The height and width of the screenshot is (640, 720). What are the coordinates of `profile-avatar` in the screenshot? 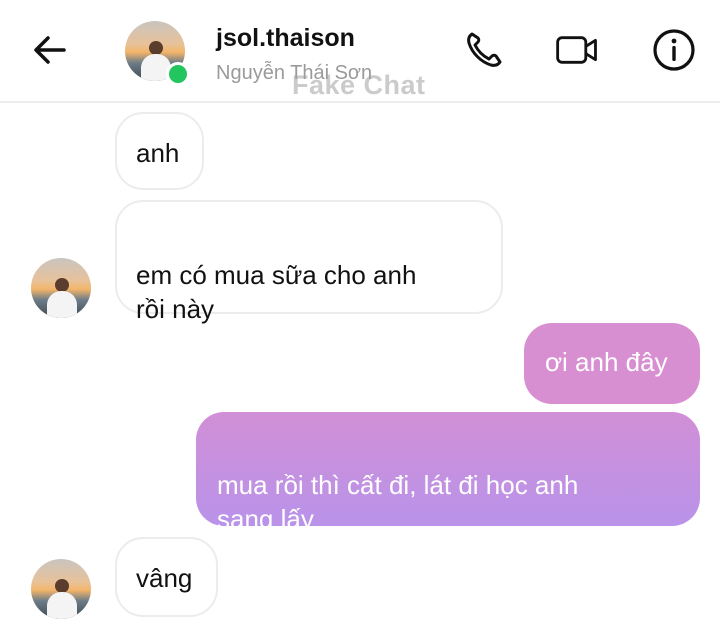 It's located at (157, 53).